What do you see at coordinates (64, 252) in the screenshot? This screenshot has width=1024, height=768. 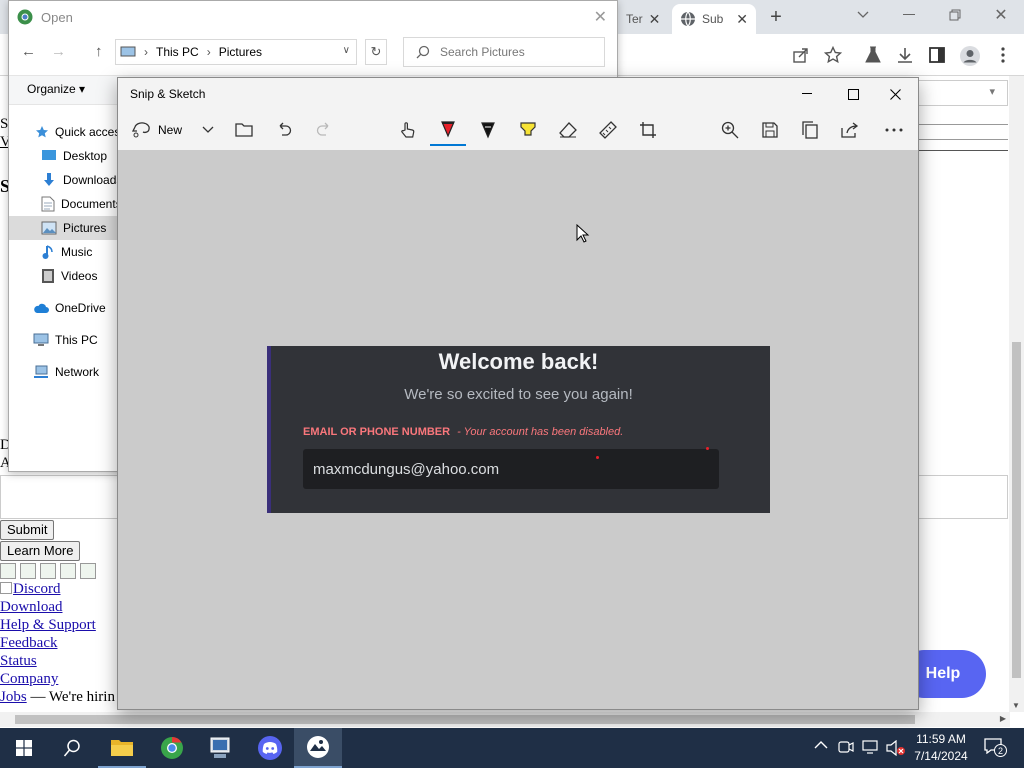 I see `nav-music: Music` at bounding box center [64, 252].